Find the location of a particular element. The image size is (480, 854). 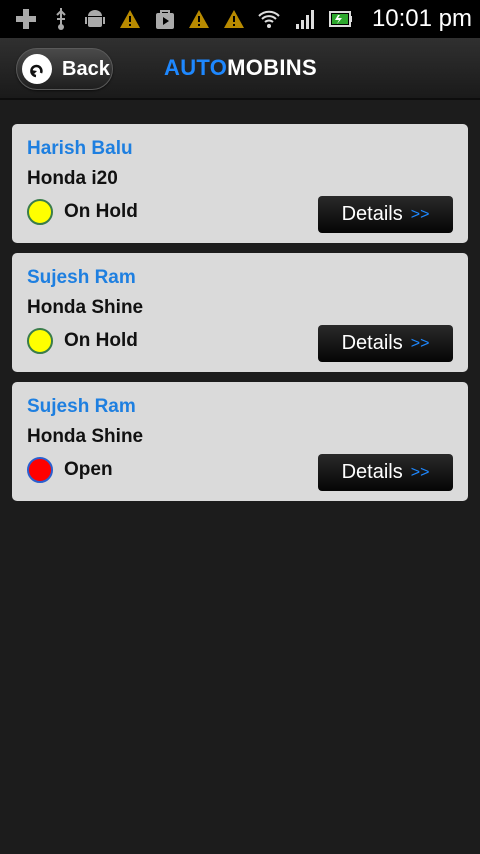

back-button: Back is located at coordinates (64, 69).